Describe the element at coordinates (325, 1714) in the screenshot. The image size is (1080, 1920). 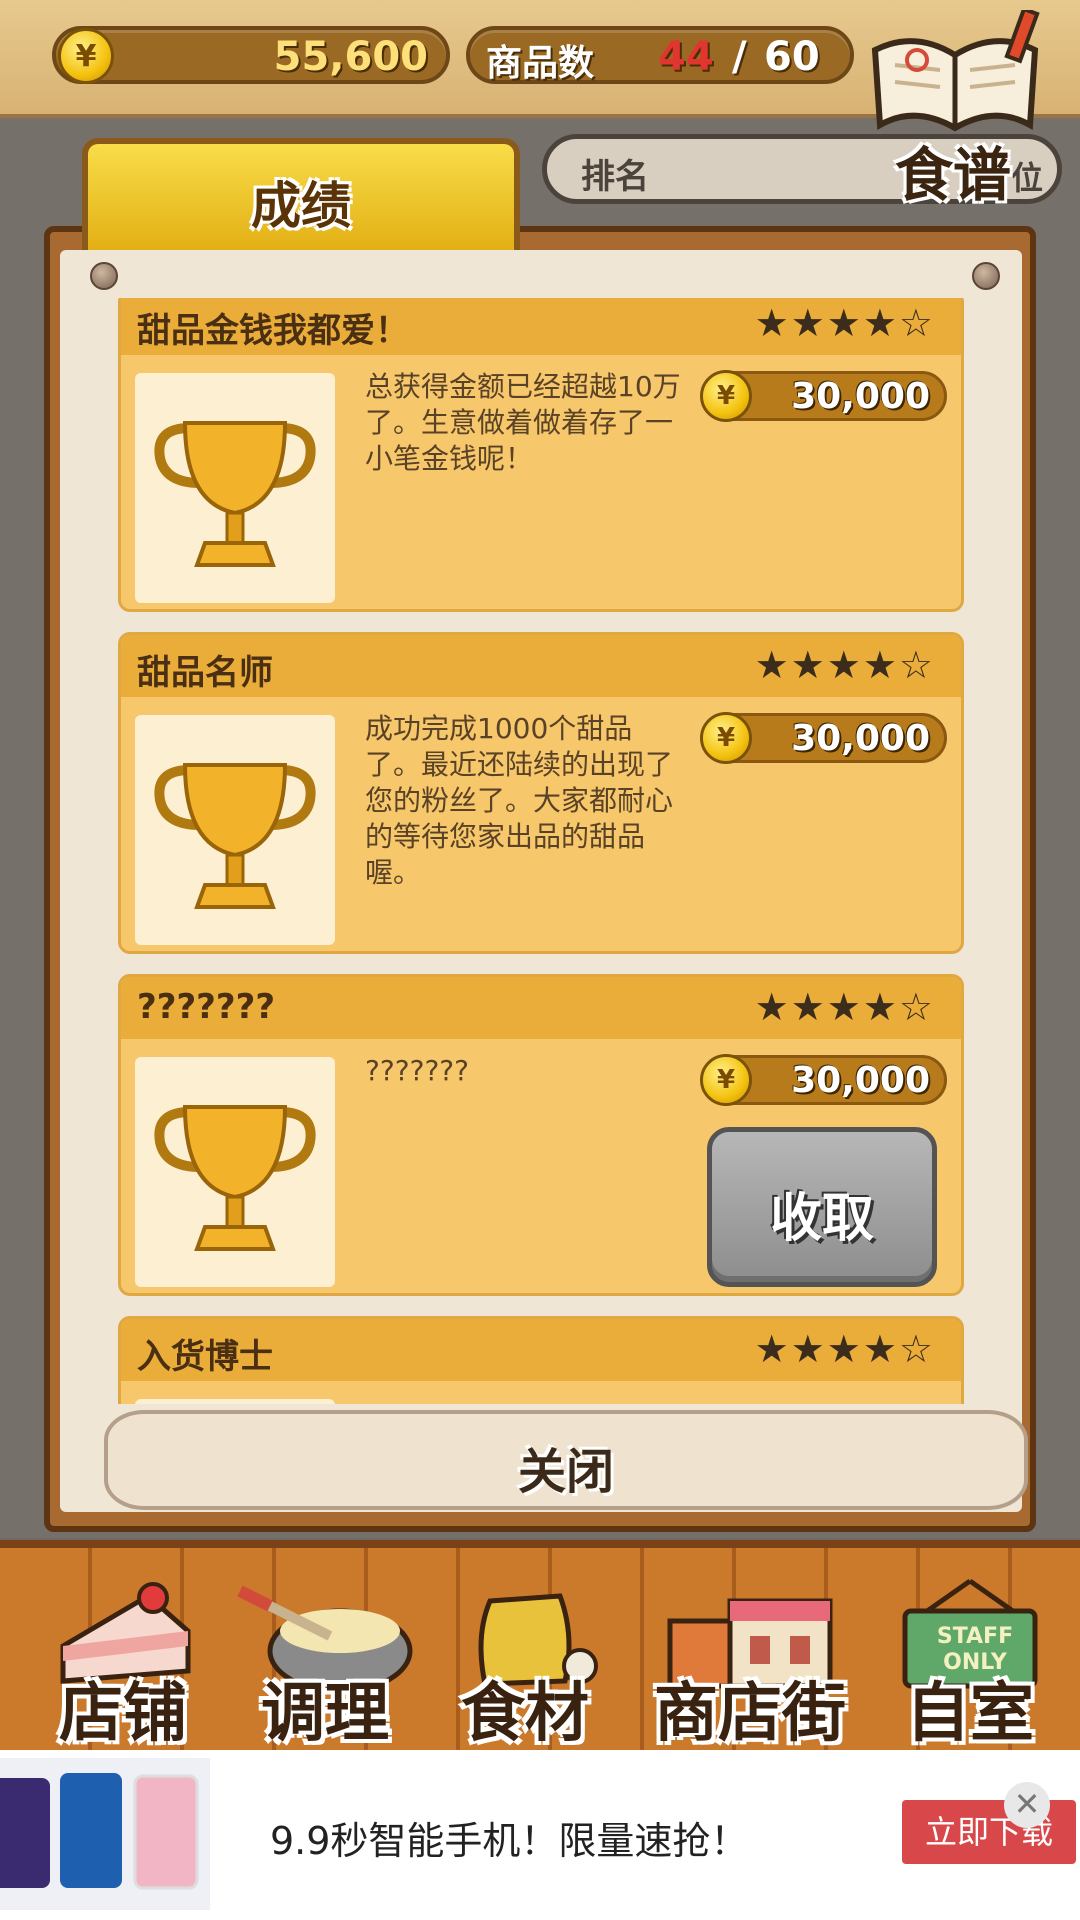
I see `nav-cook-label: 调理` at that location.